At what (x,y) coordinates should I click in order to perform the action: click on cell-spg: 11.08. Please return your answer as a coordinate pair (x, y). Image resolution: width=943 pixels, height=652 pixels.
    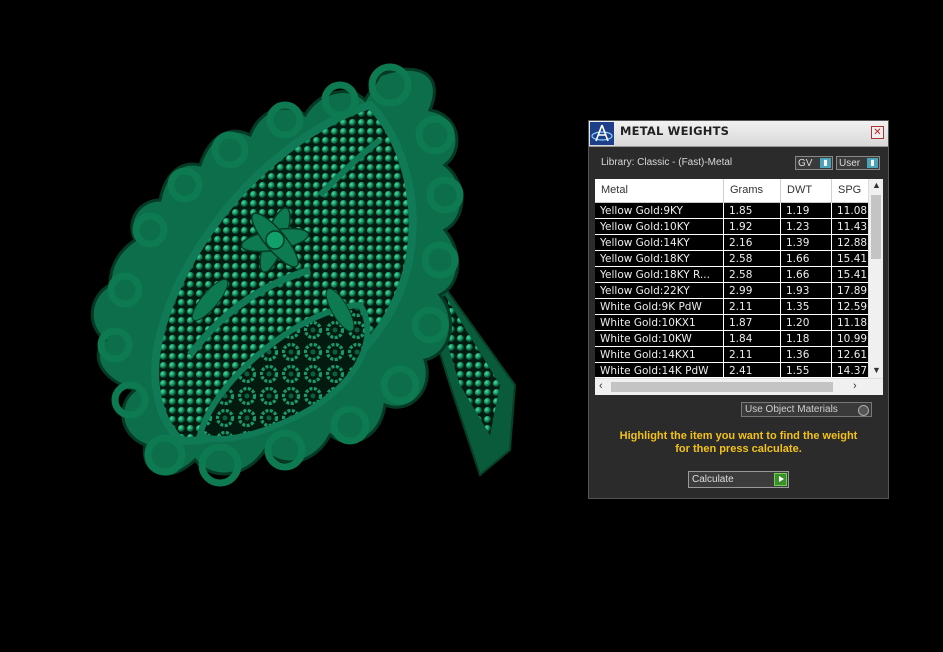
    Looking at the image, I should click on (850, 211).